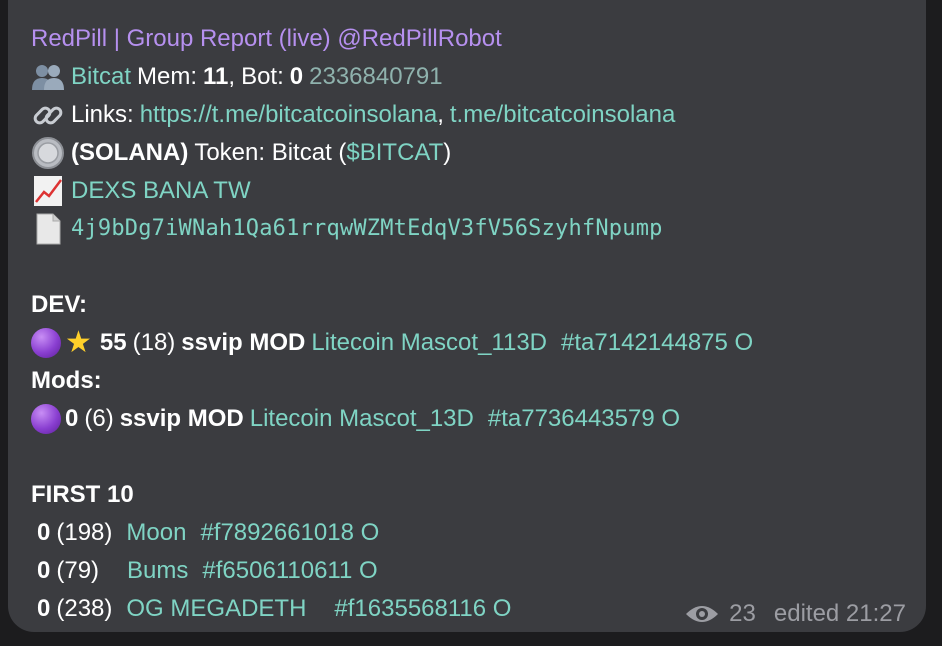 The width and height of the screenshot is (942, 646). Describe the element at coordinates (289, 533) in the screenshot. I see `first10-id: #f7892661018 O` at that location.